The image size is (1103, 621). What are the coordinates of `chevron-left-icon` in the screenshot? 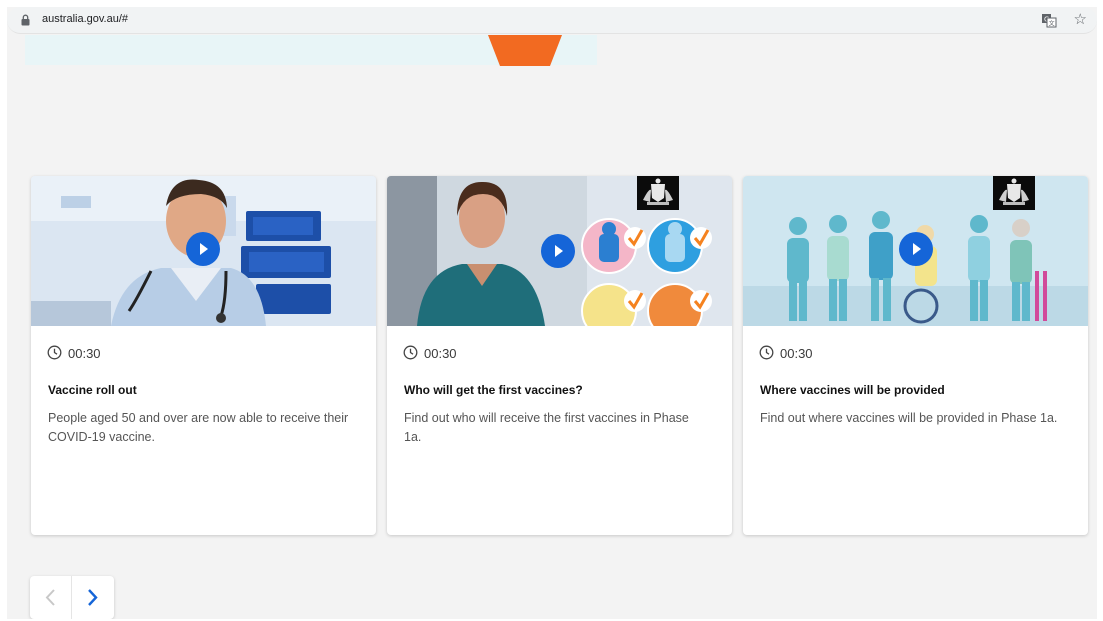 It's located at (50, 597).